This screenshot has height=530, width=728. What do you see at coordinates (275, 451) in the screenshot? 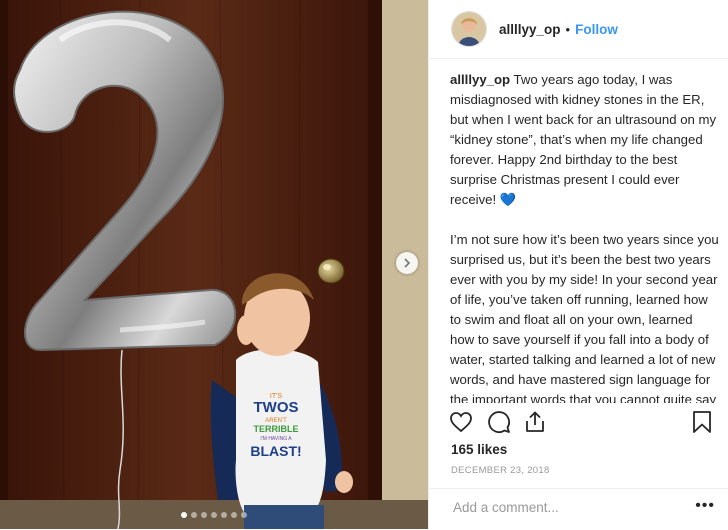
I see `shirt-text-6: BLAST!` at bounding box center [275, 451].